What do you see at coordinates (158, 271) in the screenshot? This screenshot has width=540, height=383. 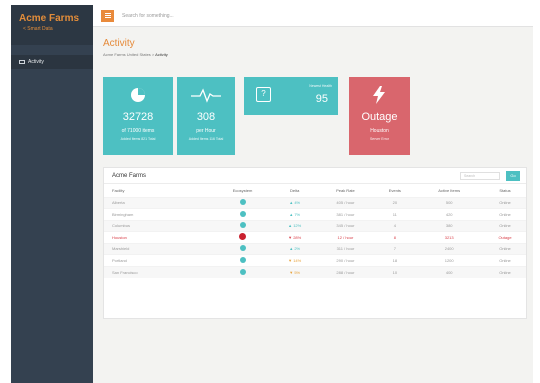 I see `facility-cell: San Francisco` at bounding box center [158, 271].